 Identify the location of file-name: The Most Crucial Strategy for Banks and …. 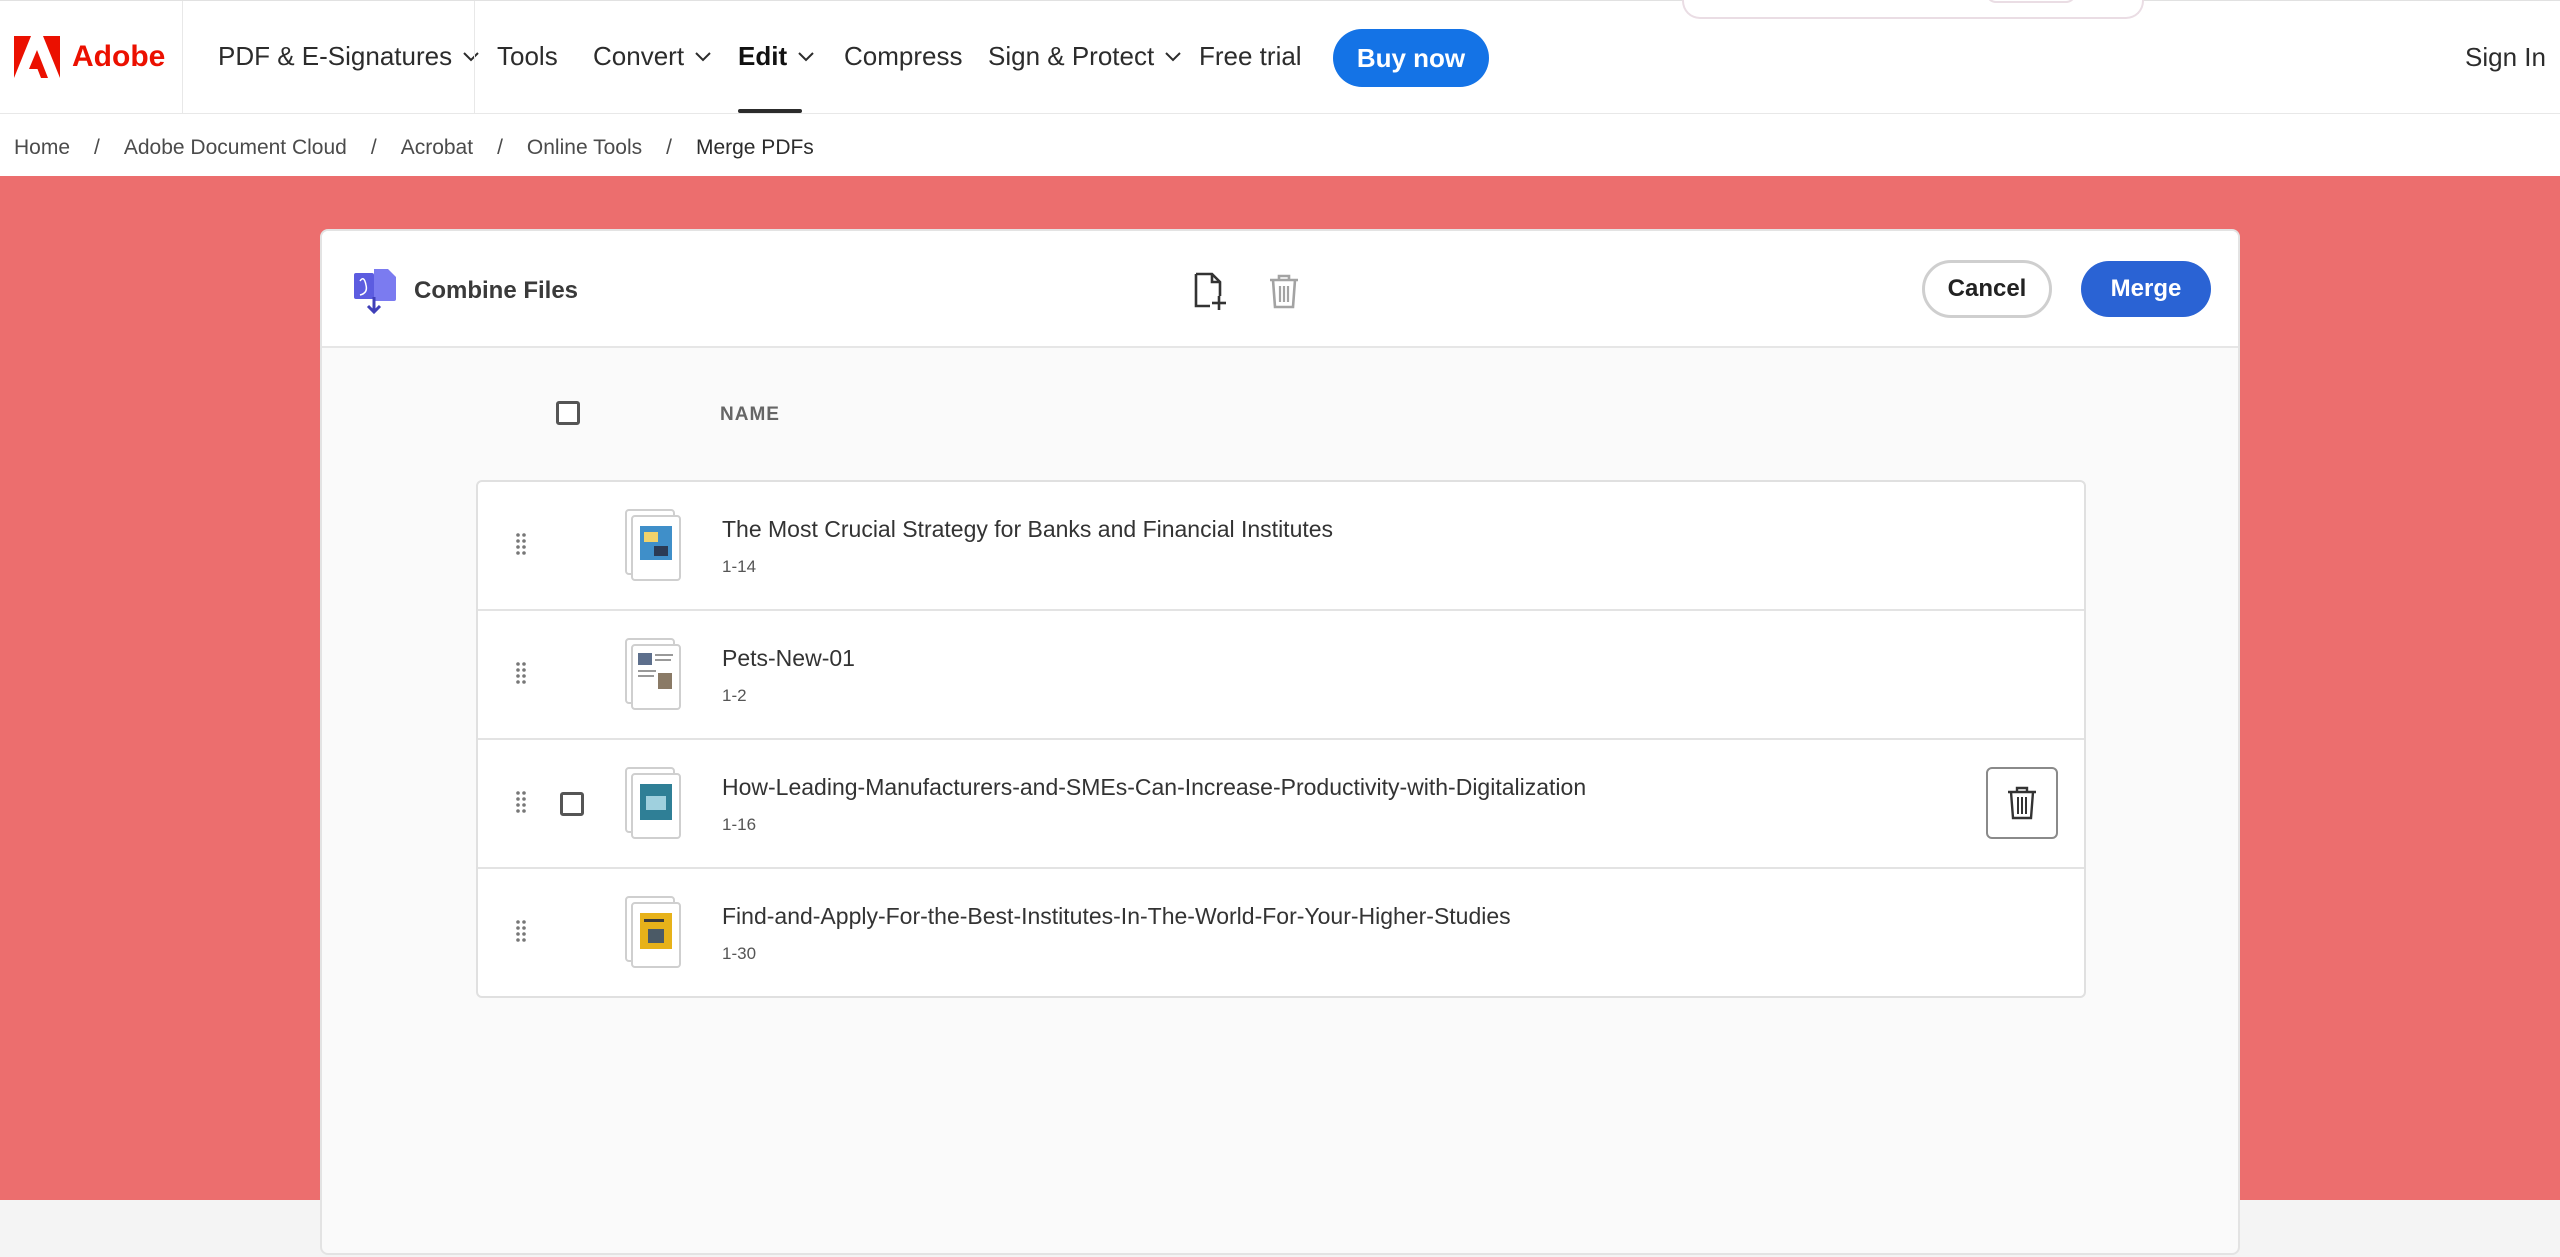
(1028, 529).